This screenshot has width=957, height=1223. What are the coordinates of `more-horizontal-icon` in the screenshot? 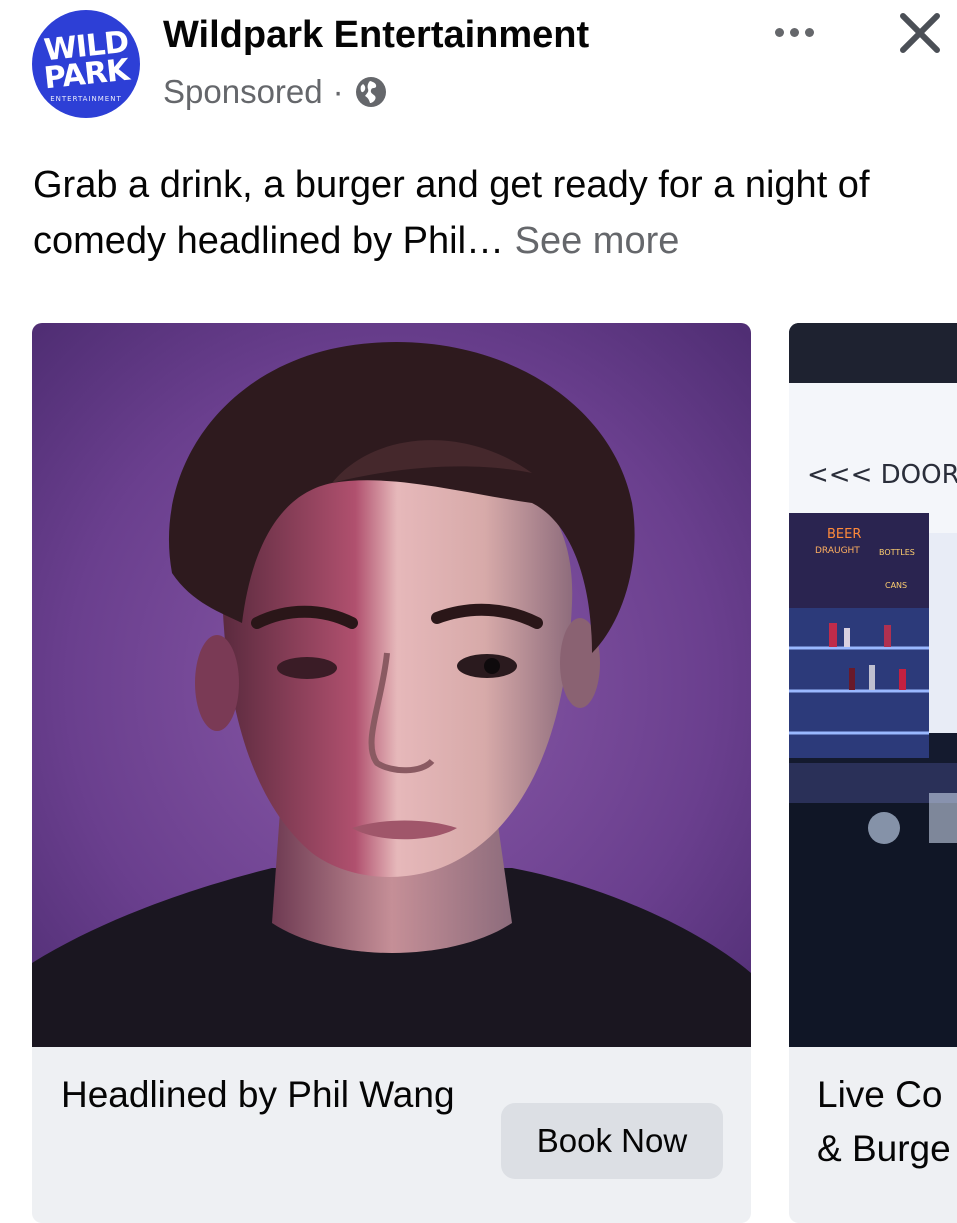 It's located at (779, 32).